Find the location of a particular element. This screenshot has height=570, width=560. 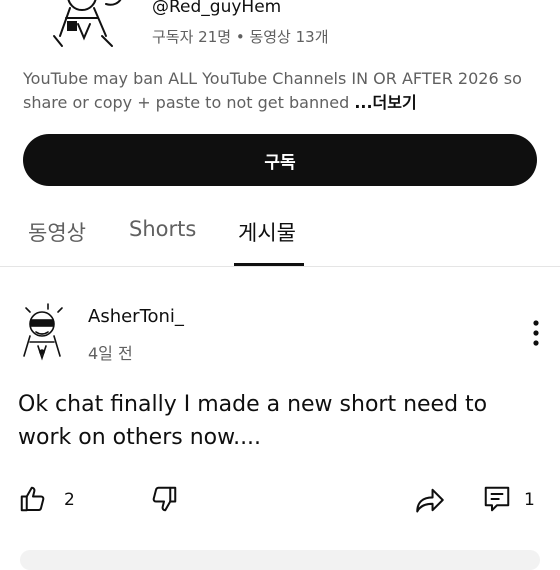

tab-divider is located at coordinates (280, 266).